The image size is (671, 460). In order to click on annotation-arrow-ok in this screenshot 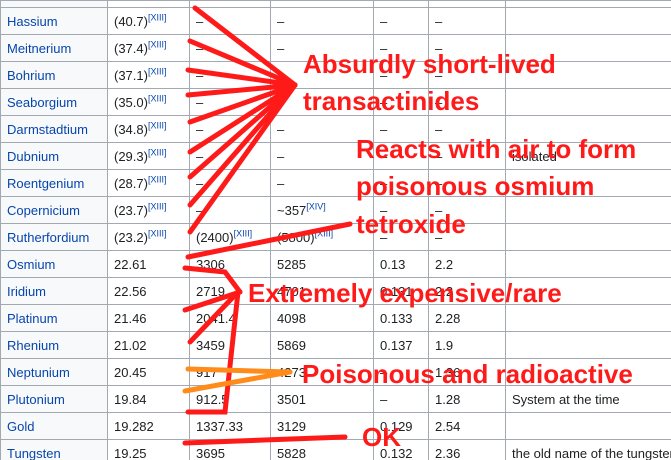, I will do `click(265, 440)`.